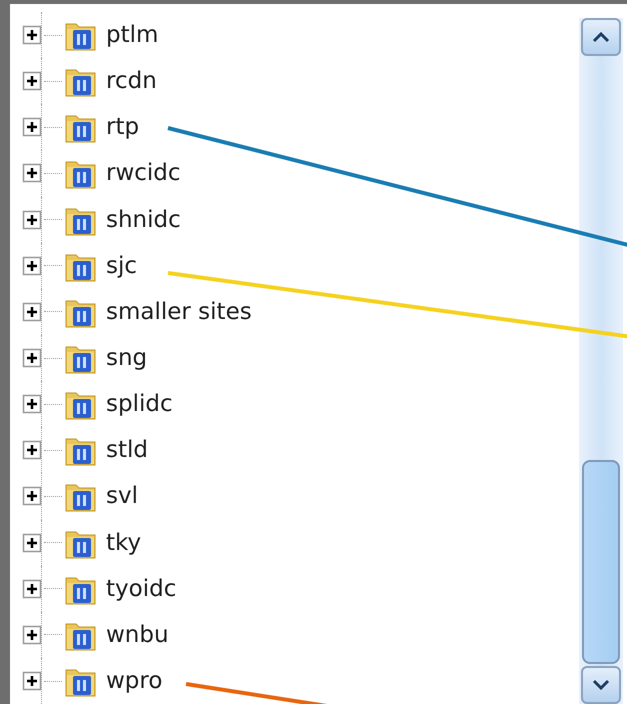  What do you see at coordinates (179, 311) in the screenshot?
I see `tree-item-label: smaller sites` at bounding box center [179, 311].